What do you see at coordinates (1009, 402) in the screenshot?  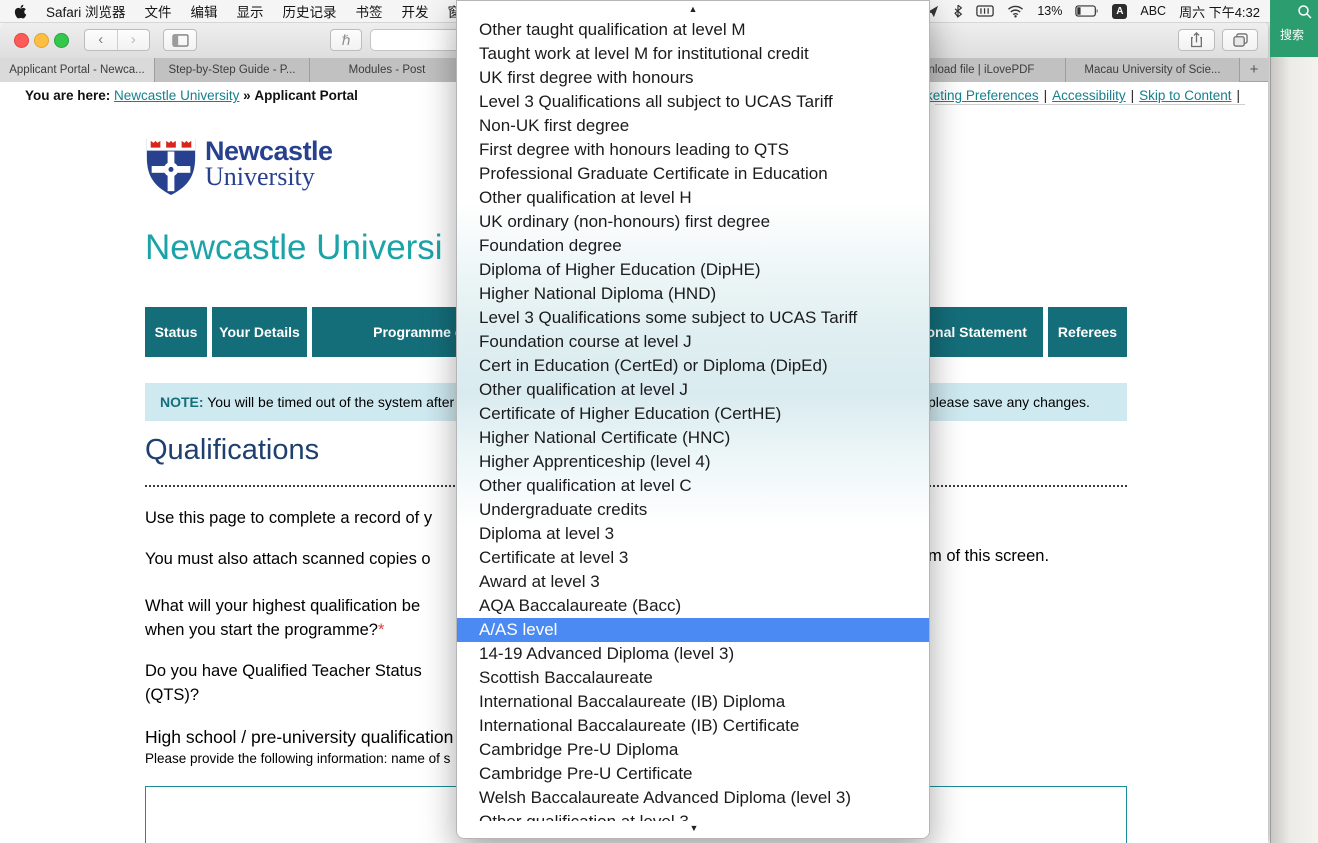 I see `note-text-right: please save any changes.` at bounding box center [1009, 402].